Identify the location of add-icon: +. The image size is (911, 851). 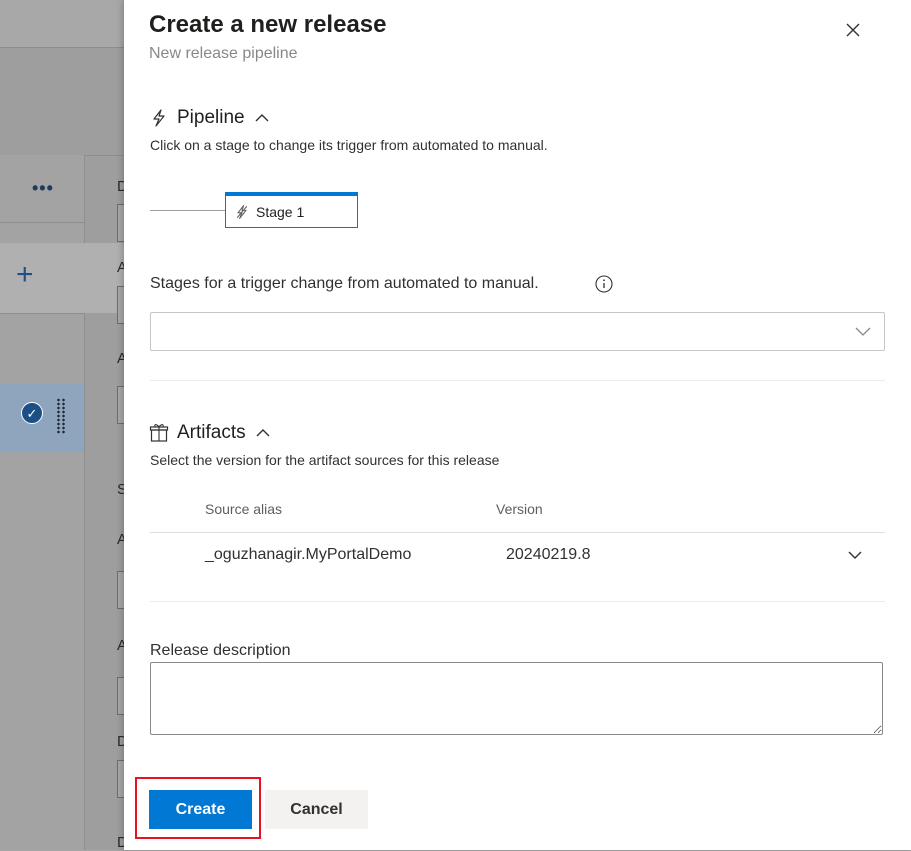
(25, 275).